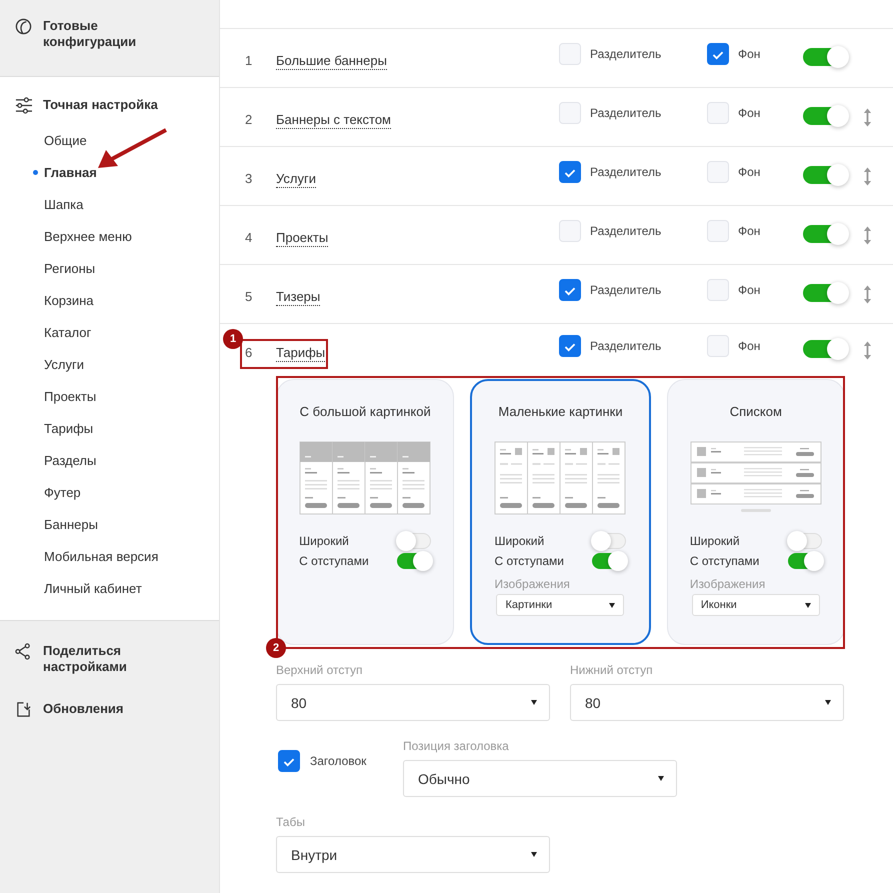 This screenshot has height=893, width=893. What do you see at coordinates (103, 105) in the screenshot?
I see `sidebar-section-title: Точная настройка` at bounding box center [103, 105].